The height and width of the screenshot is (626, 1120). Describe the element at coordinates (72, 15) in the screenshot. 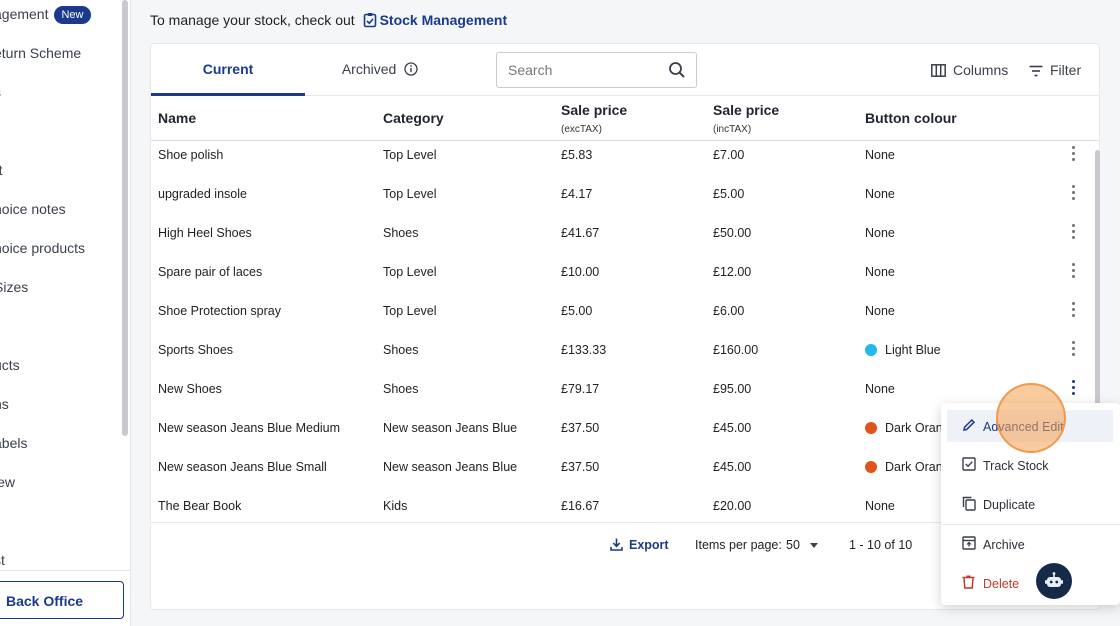

I see `new-badge: New` at that location.